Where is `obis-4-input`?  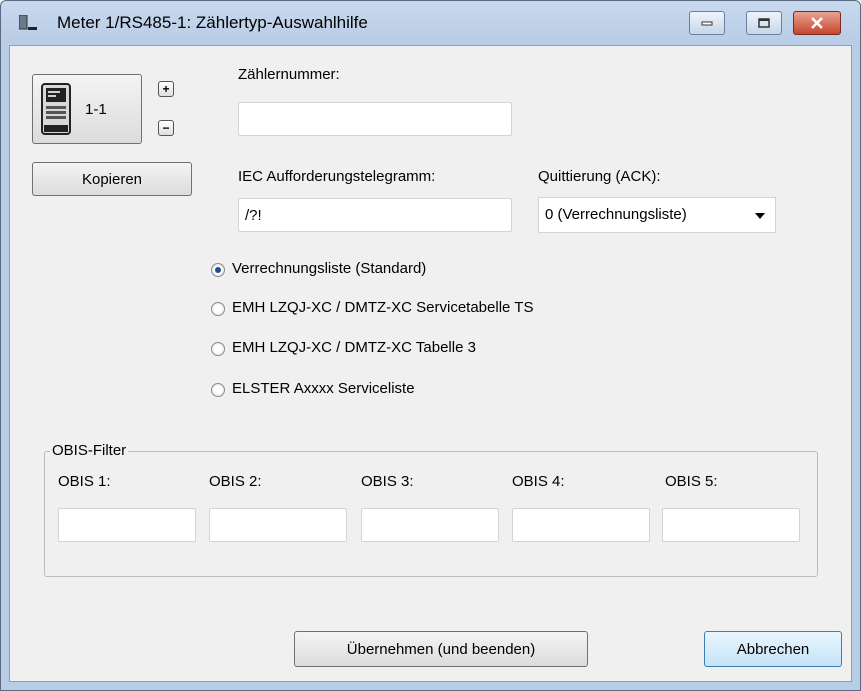
obis-4-input is located at coordinates (581, 525).